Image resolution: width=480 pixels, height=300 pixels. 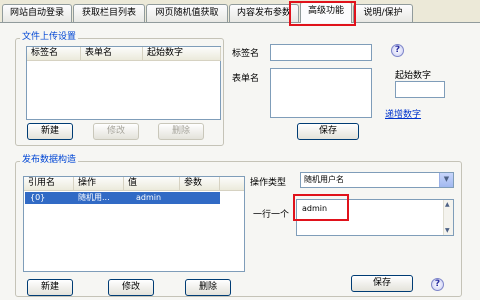 I want to click on publish-col-ref: 引用名, so click(x=49, y=184).